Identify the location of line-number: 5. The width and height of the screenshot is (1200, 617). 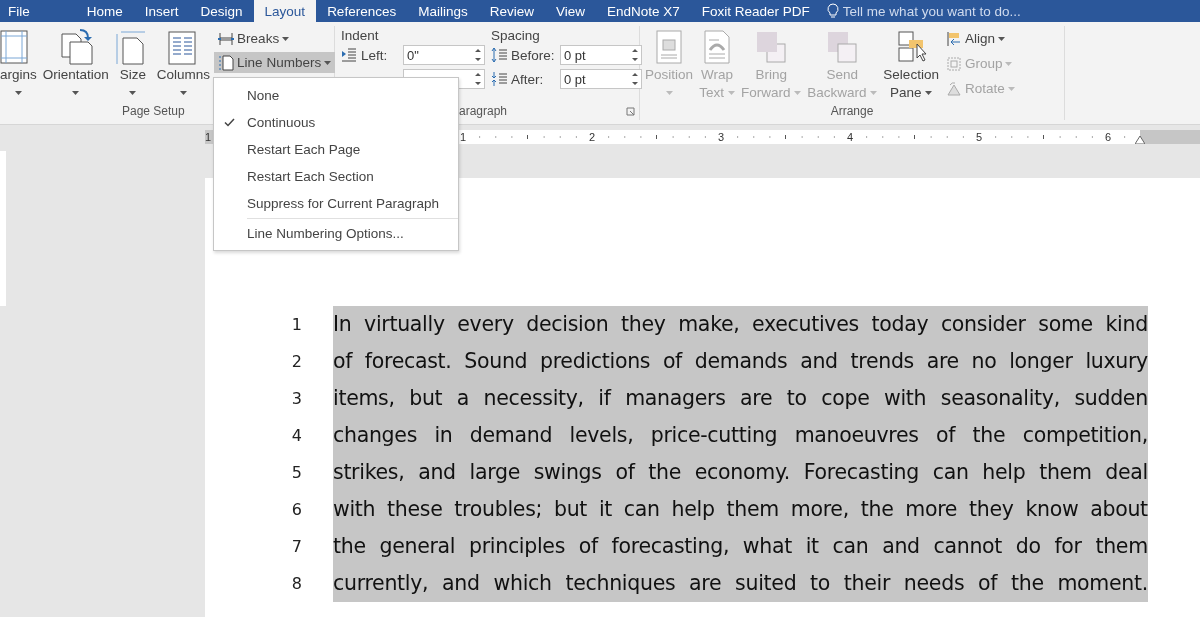
(296, 472).